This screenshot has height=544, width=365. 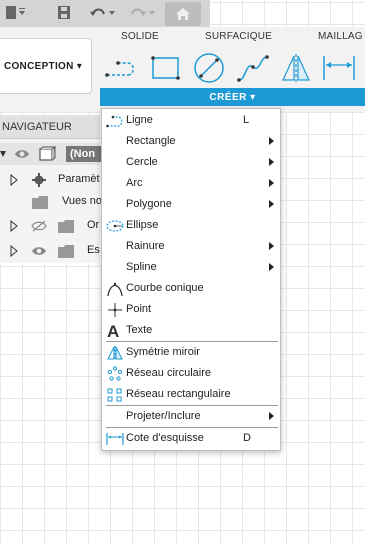 I want to click on navigator-item-vues: Vues no, so click(x=51, y=202).